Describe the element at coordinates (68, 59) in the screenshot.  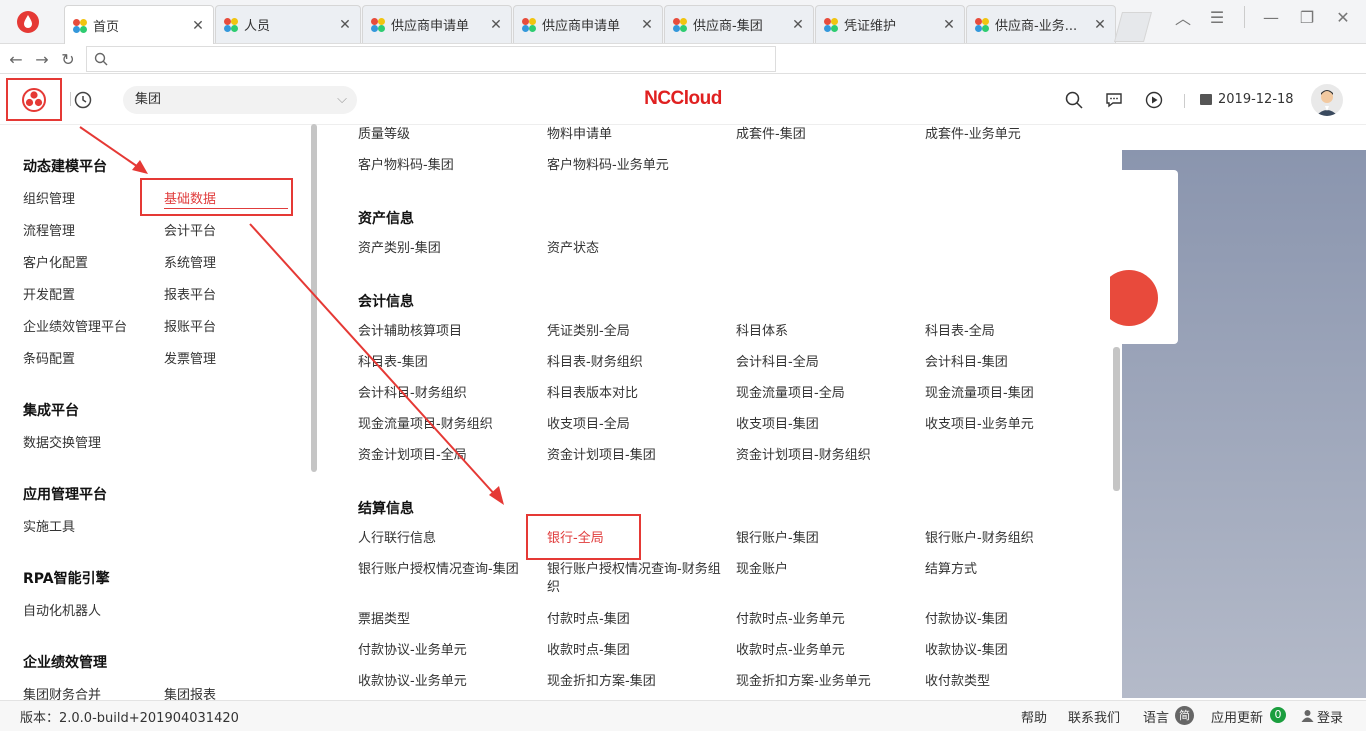
I see `reload-icon: ↻` at that location.